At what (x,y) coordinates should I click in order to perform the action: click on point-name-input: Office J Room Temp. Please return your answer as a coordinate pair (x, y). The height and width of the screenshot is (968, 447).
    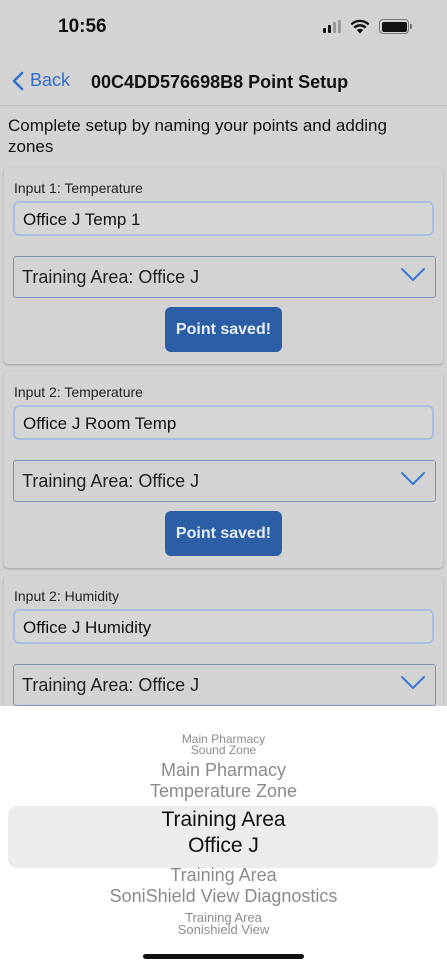
    Looking at the image, I should click on (223, 422).